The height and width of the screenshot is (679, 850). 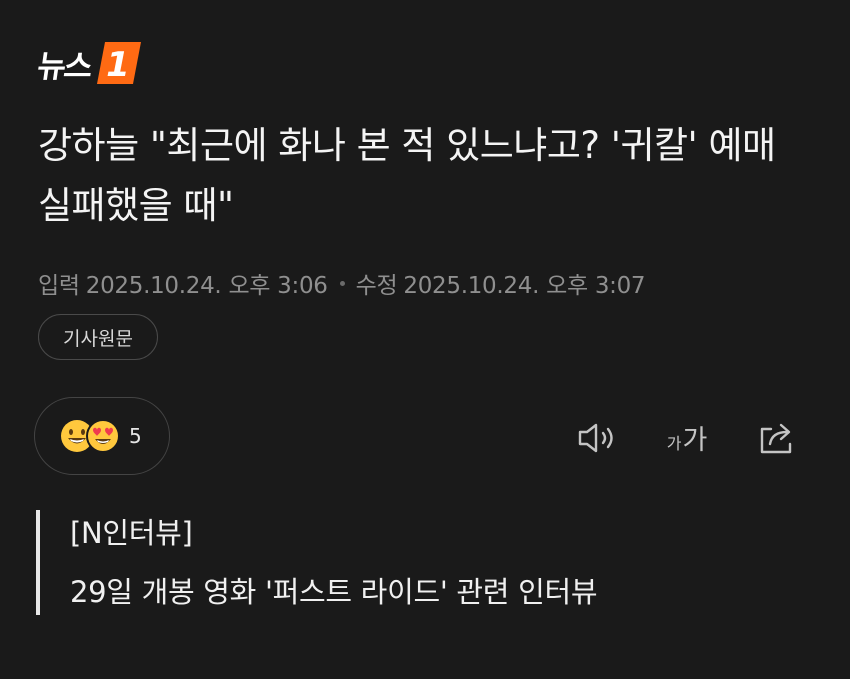 What do you see at coordinates (64, 66) in the screenshot?
I see `logo-text: 뉴스` at bounding box center [64, 66].